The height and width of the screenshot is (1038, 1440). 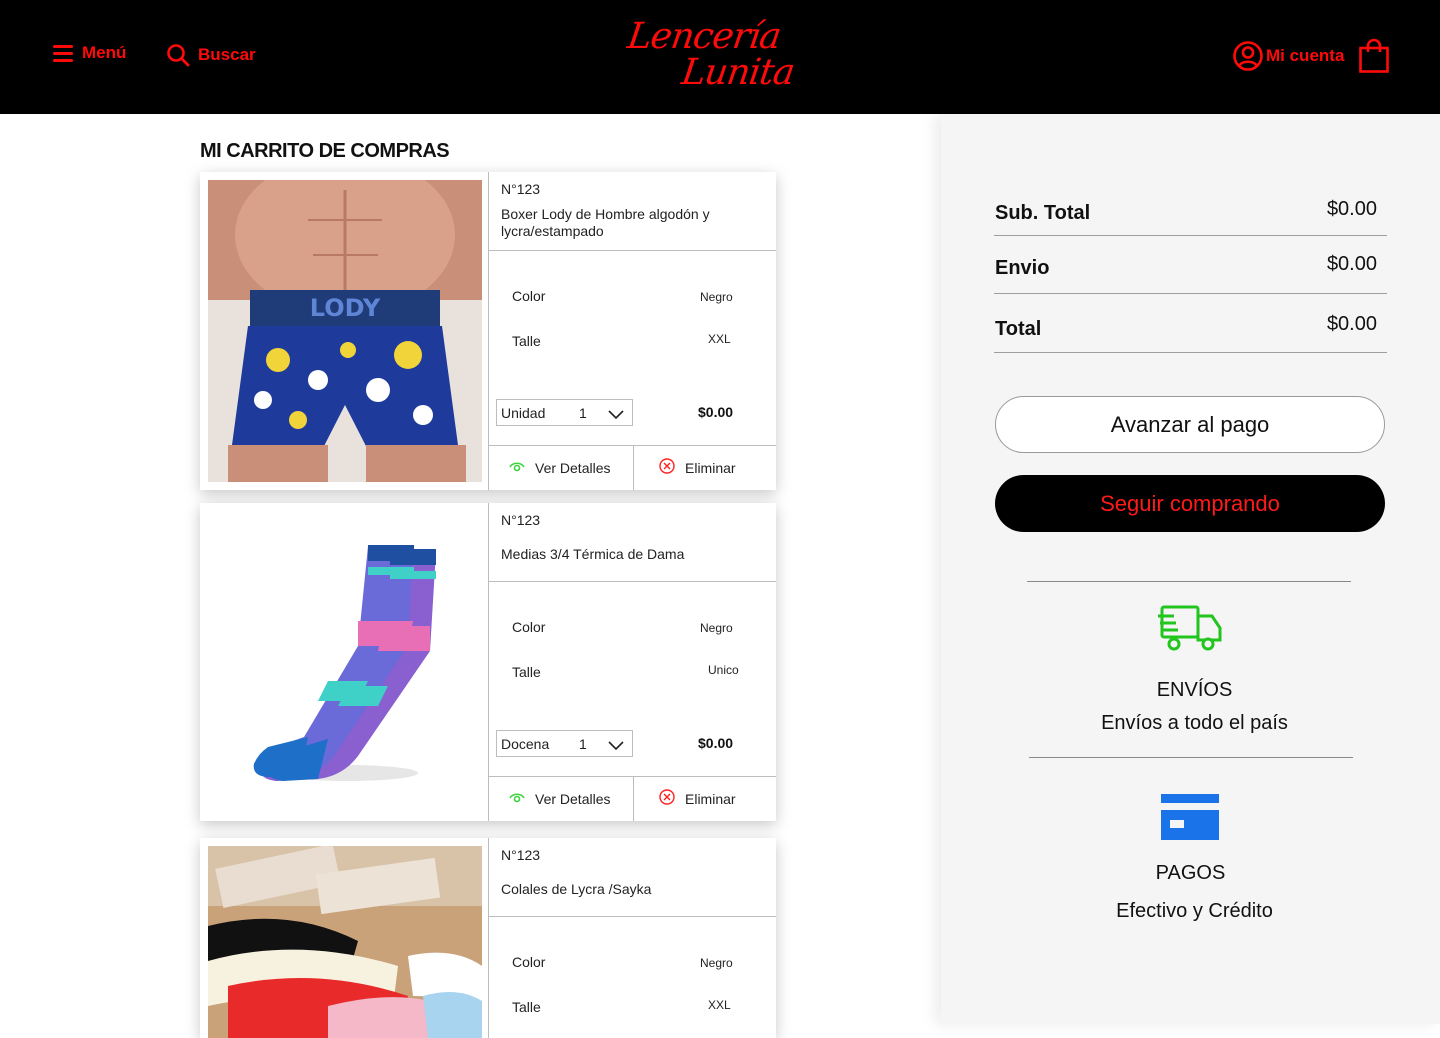 What do you see at coordinates (1305, 55) in the screenshot?
I see `account-label: Mi cuenta` at bounding box center [1305, 55].